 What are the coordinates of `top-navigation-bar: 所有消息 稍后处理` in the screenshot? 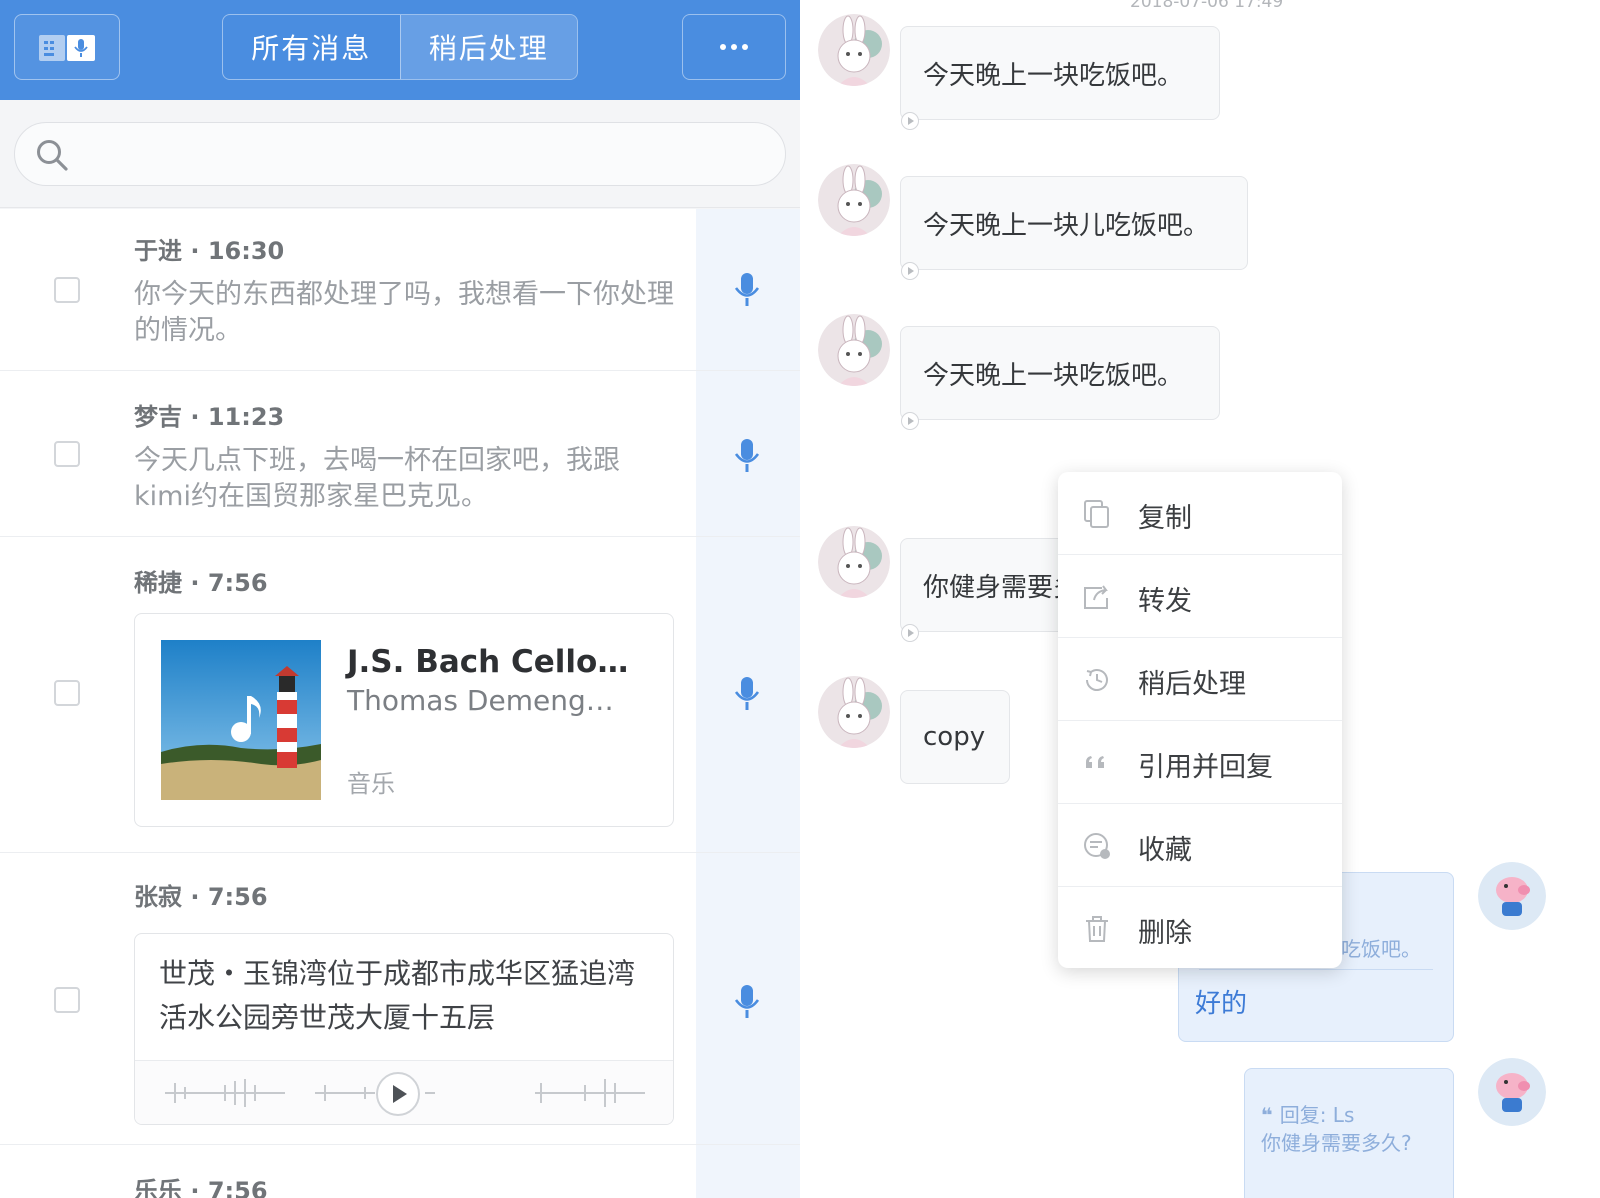 It's located at (400, 50).